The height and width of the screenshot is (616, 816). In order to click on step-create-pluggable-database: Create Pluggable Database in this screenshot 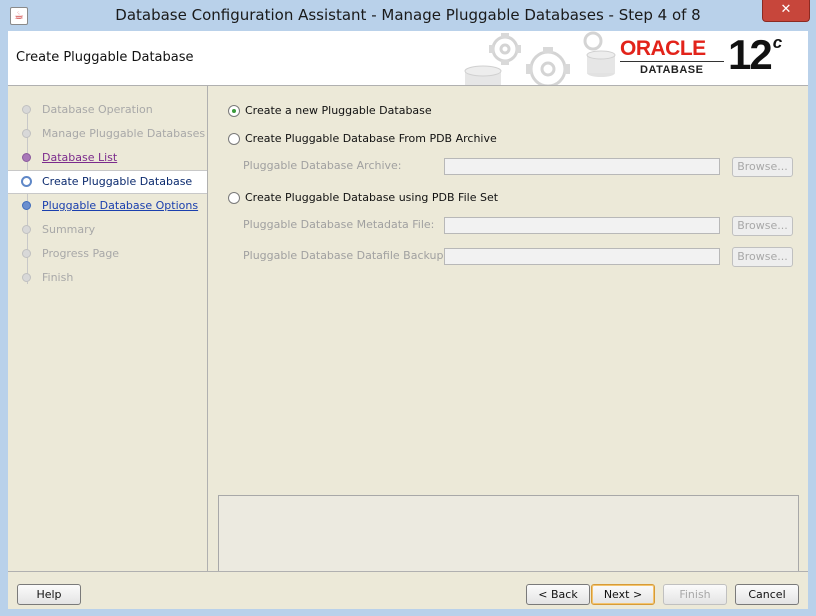, I will do `click(107, 182)`.